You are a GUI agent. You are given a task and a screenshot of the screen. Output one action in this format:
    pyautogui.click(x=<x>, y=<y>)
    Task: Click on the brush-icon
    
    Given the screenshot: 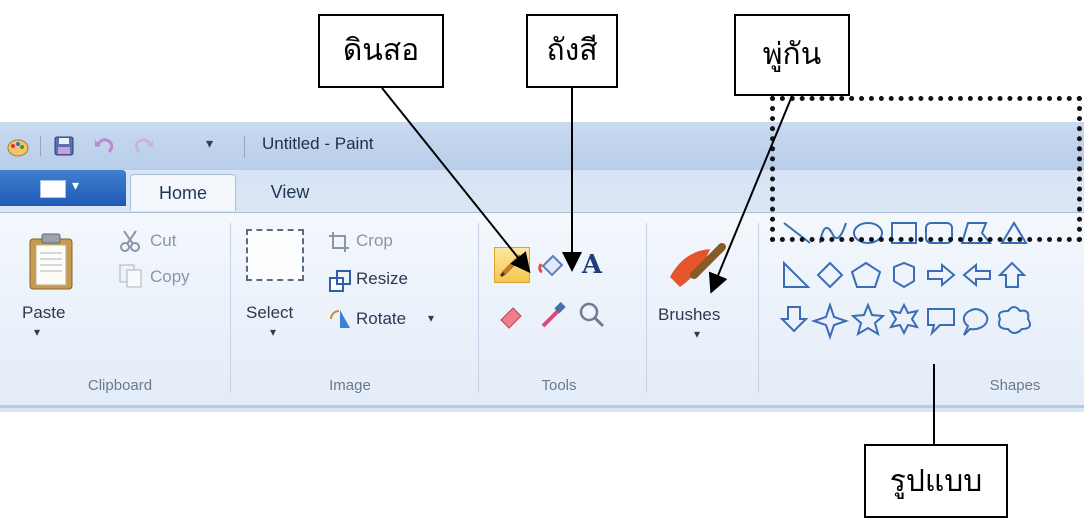 What is the action you would take?
    pyautogui.click(x=697, y=264)
    